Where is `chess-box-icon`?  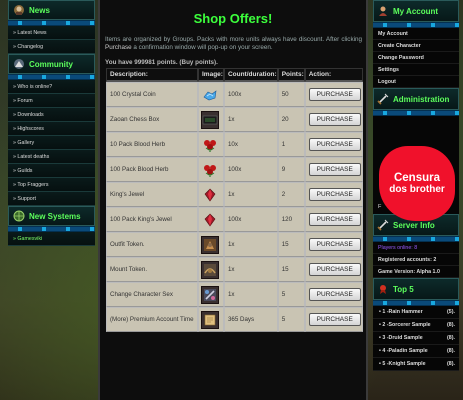
chess-box-icon is located at coordinates (210, 119).